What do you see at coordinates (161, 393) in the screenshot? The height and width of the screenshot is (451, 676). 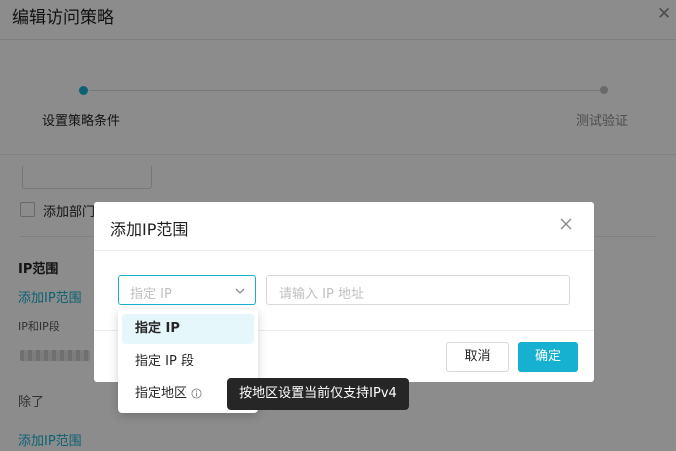 I see `dropdown-option-label: 指定地区` at bounding box center [161, 393].